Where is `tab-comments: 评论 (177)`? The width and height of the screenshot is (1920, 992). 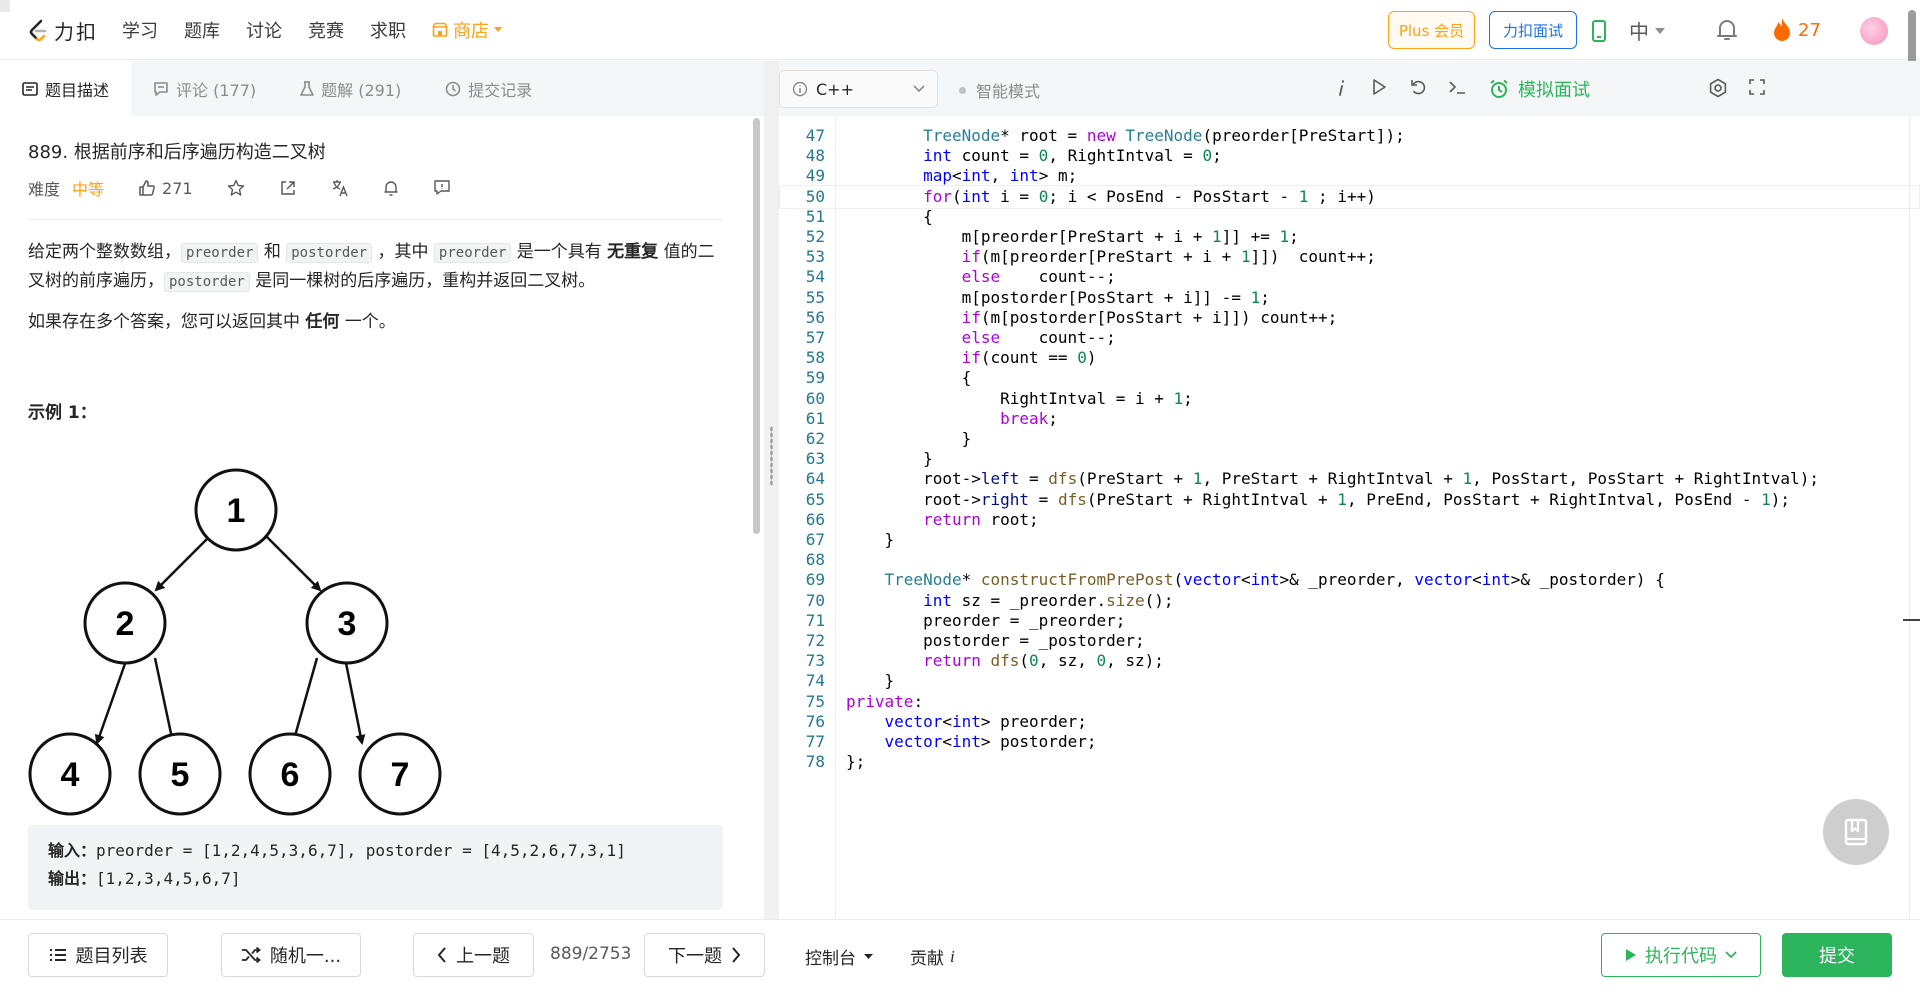 tab-comments: 评论 (177) is located at coordinates (204, 88).